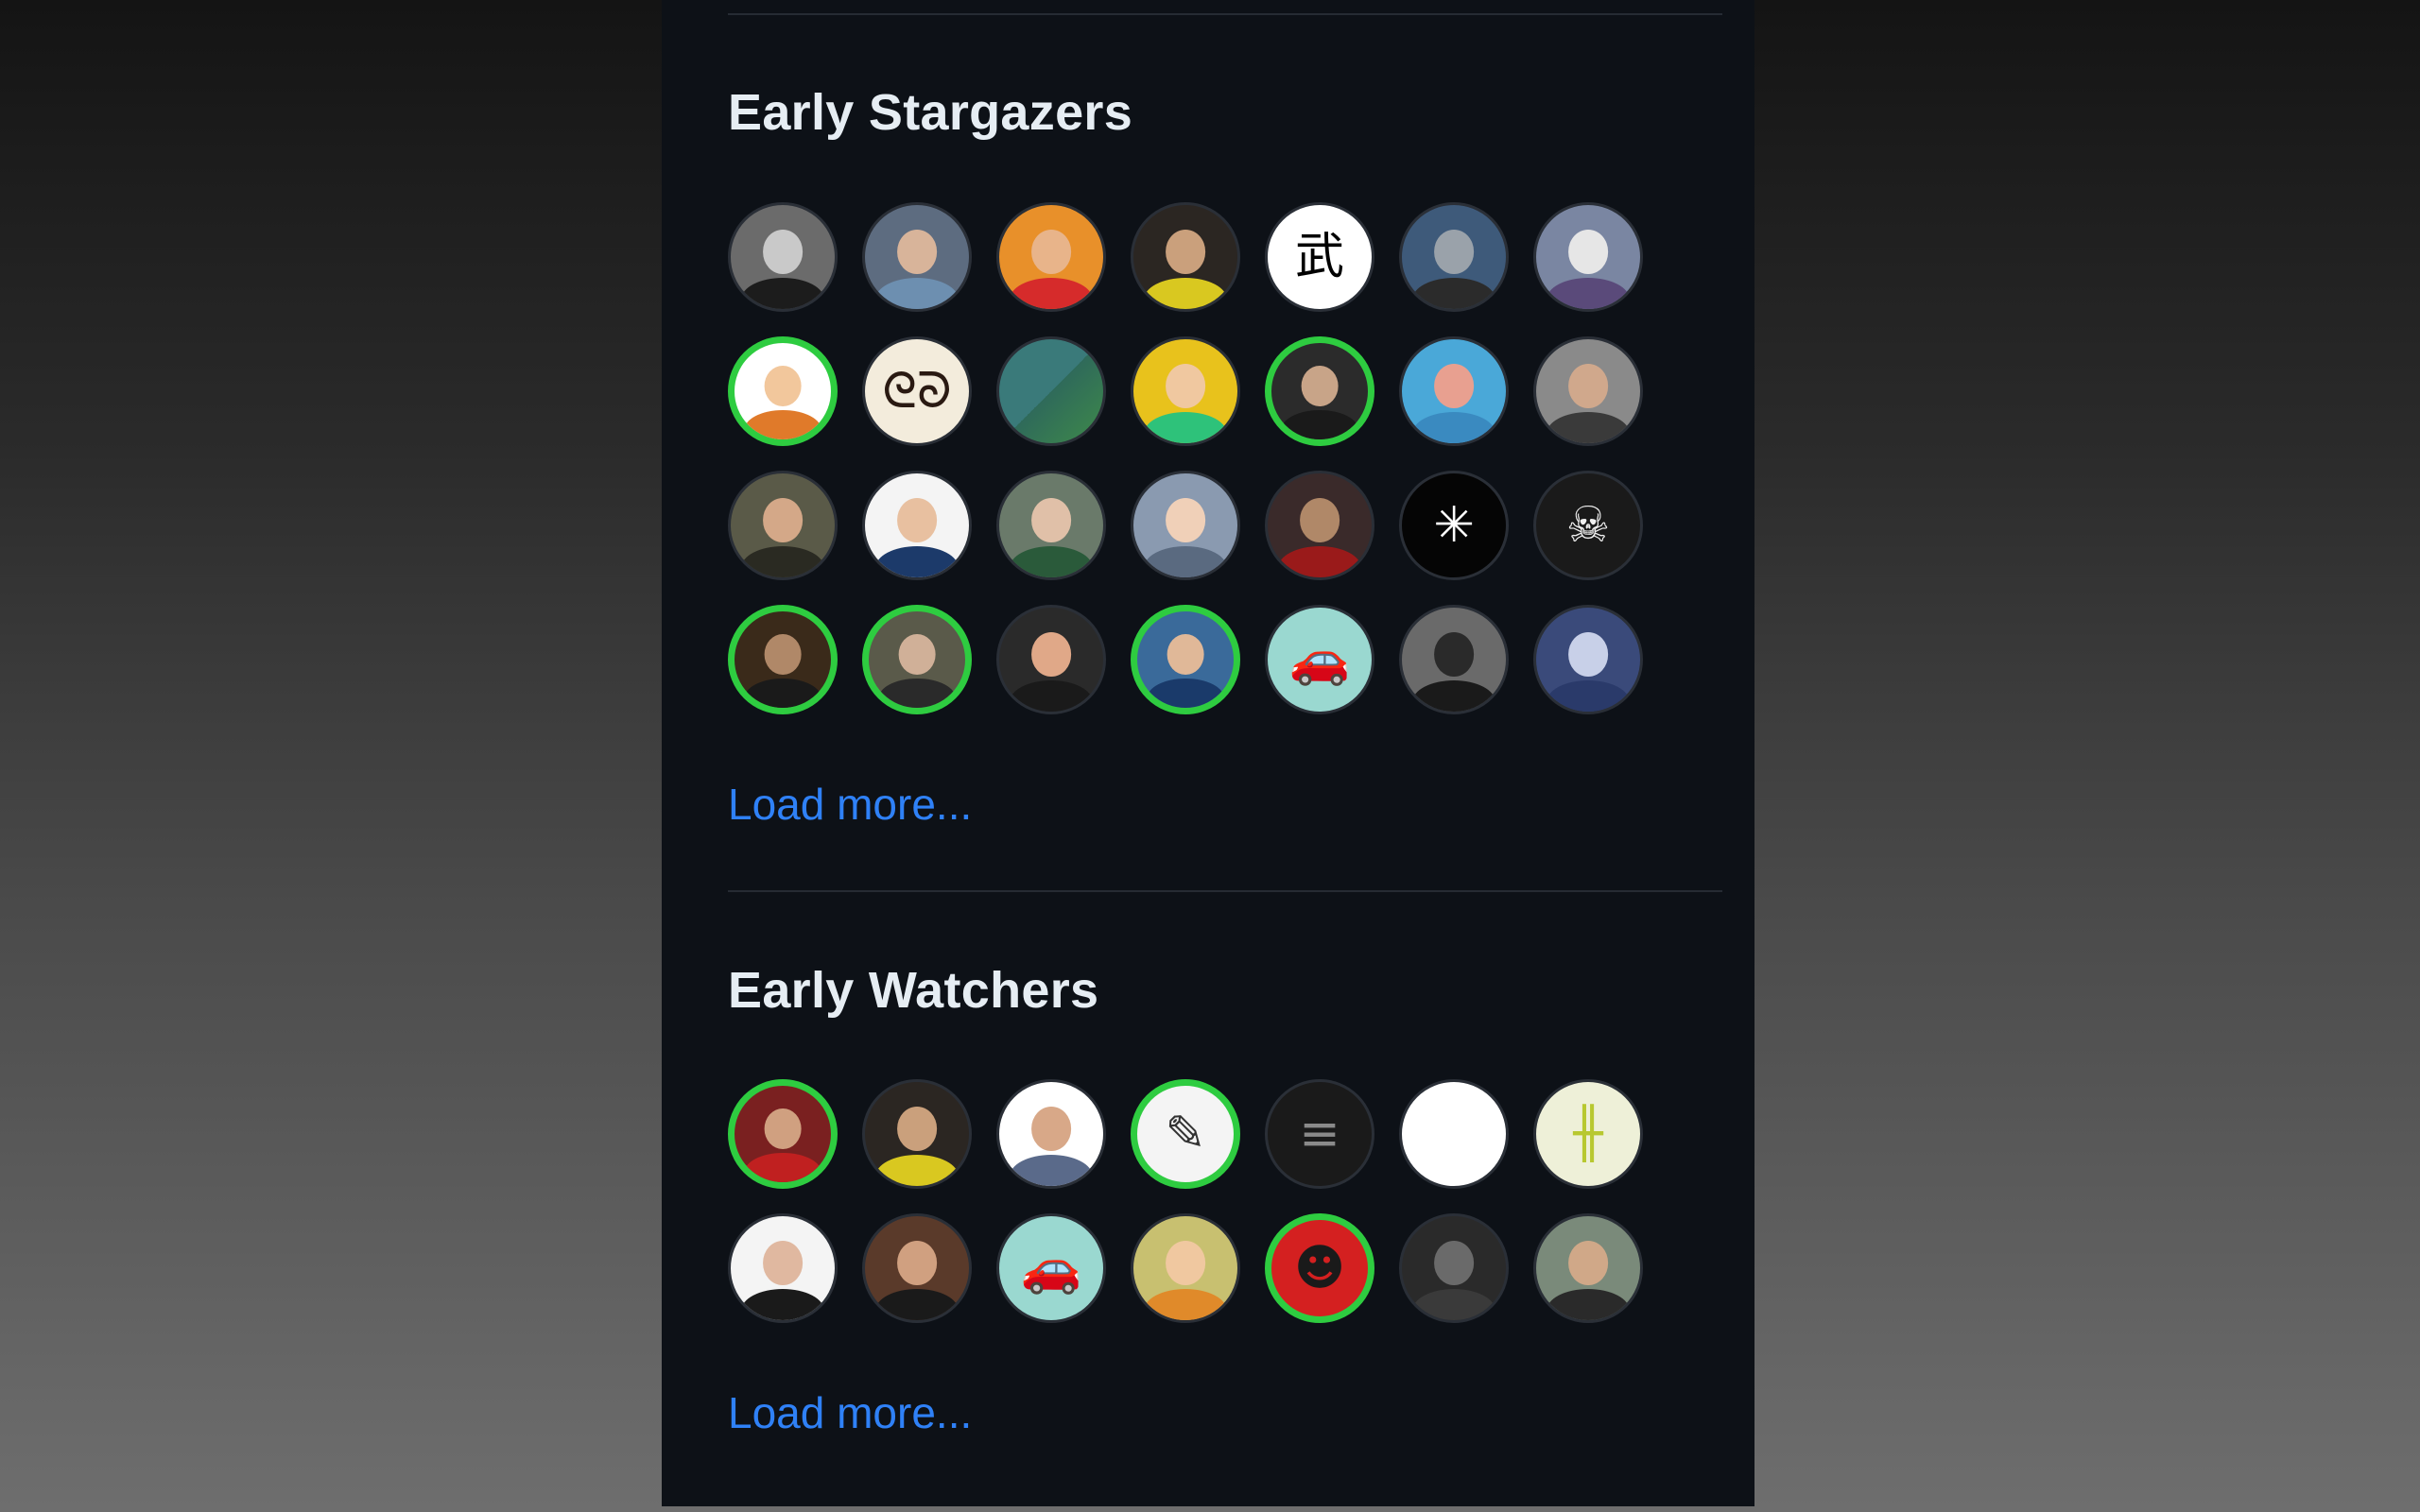 The height and width of the screenshot is (1512, 2420). I want to click on avatar: ╫, so click(1588, 1134).